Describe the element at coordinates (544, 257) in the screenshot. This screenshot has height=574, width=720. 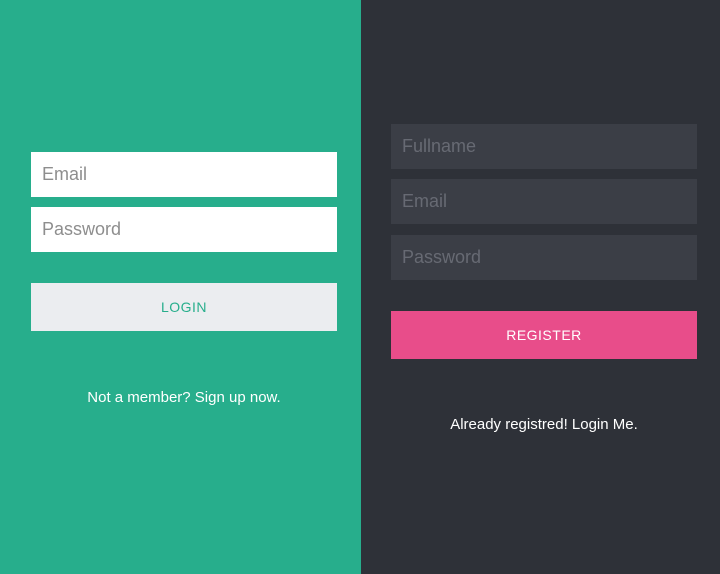
I see `register-password-input` at that location.